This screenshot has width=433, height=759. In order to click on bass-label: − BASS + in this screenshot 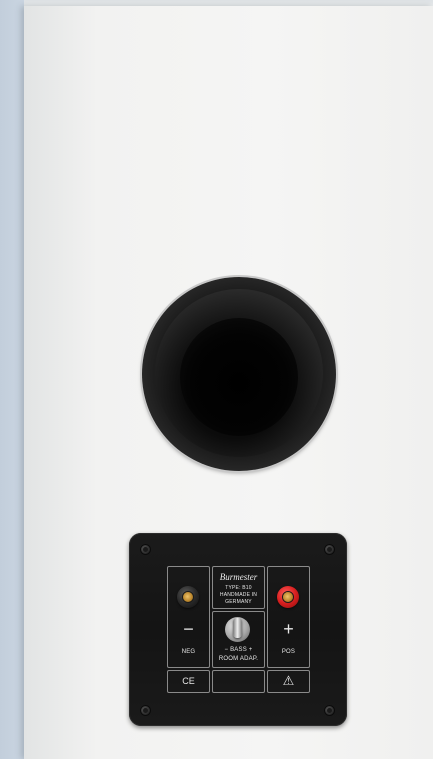, I will do `click(238, 650)`.